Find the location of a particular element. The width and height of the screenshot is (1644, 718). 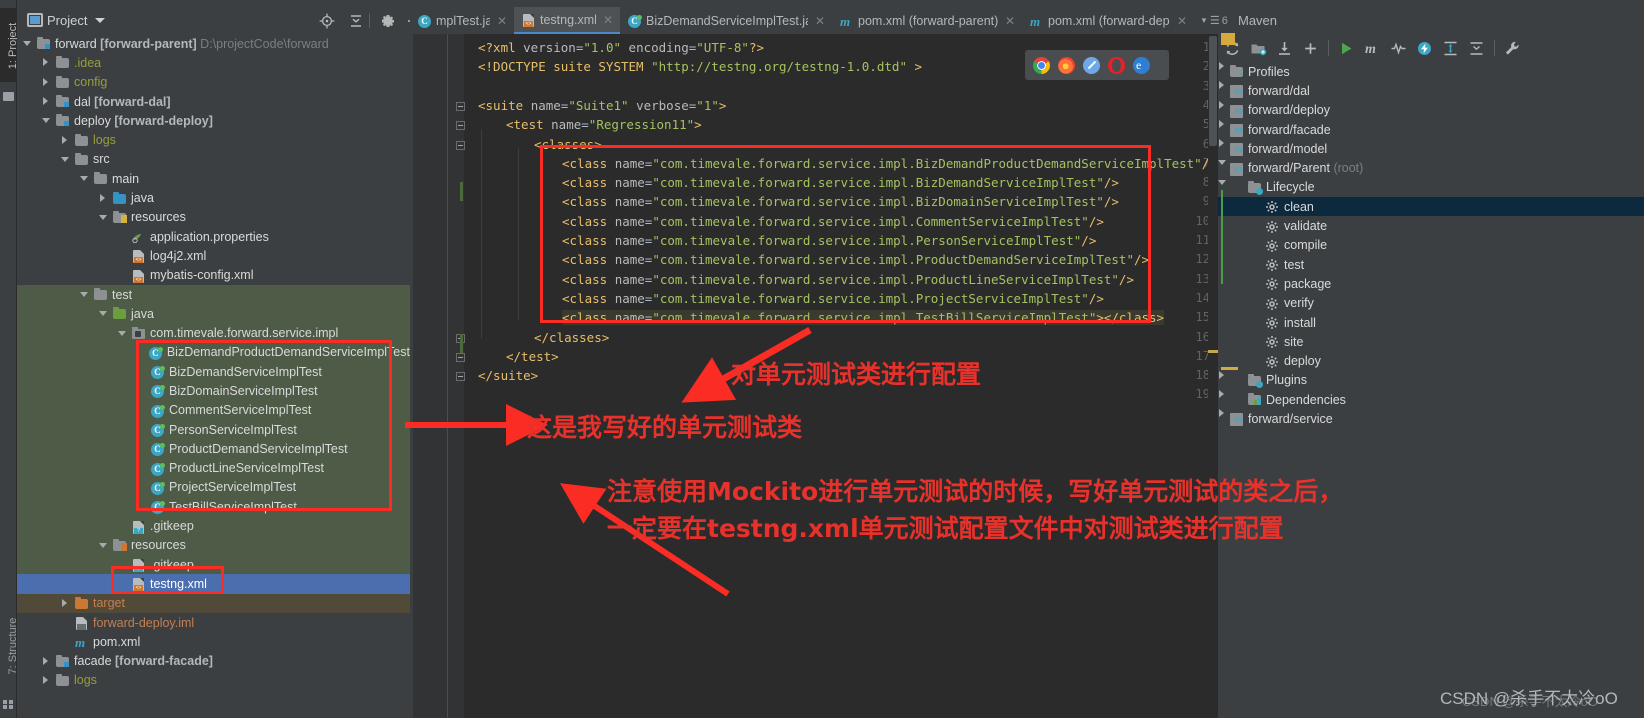

code-line: </test> is located at coordinates (532, 356).